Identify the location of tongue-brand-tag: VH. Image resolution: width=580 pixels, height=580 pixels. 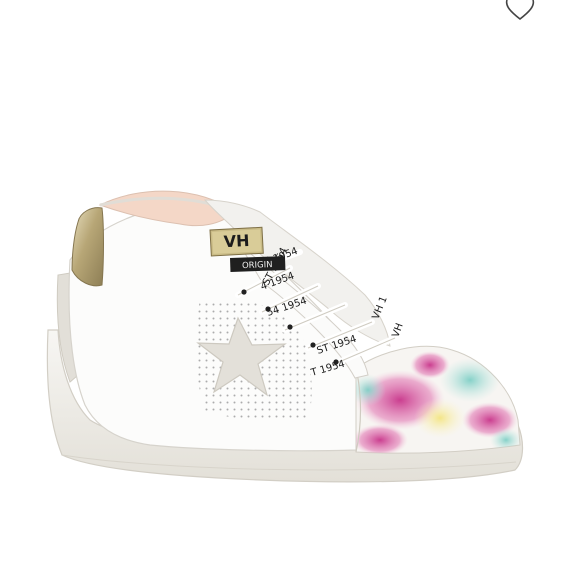
(236, 241).